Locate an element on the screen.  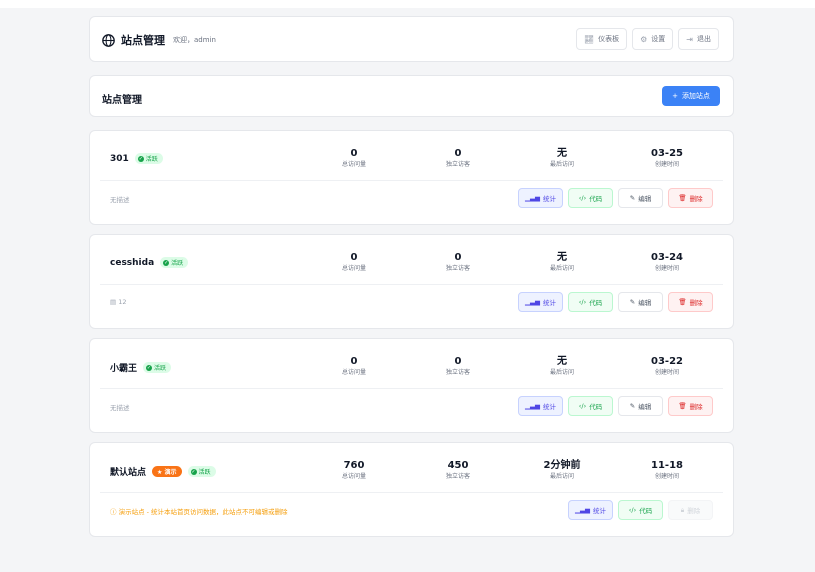
site-description: ⓘ 演示站点 - 统计本站首页访问数据，此站点不可编辑或删除 is located at coordinates (199, 511).